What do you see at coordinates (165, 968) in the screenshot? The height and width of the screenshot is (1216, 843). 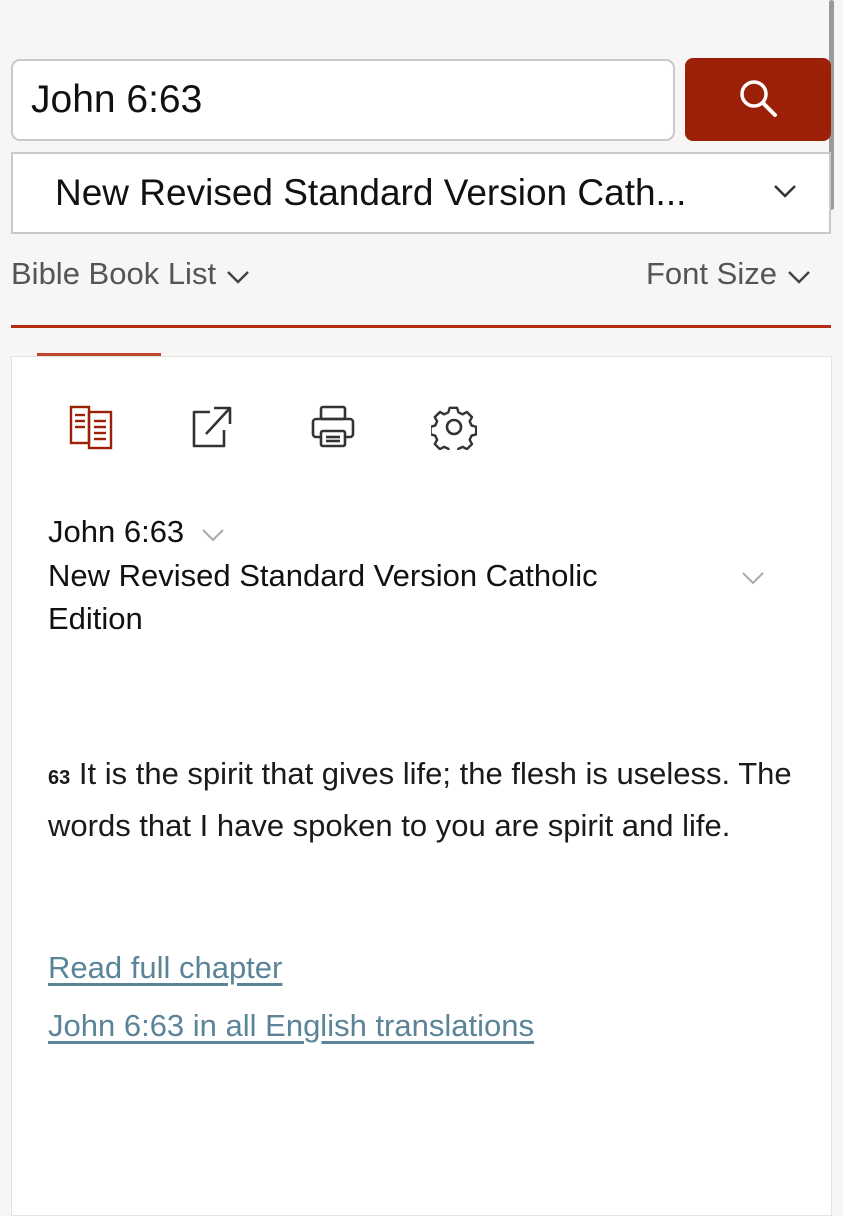 I see `read-full-chapter-link: Read full chapter` at bounding box center [165, 968].